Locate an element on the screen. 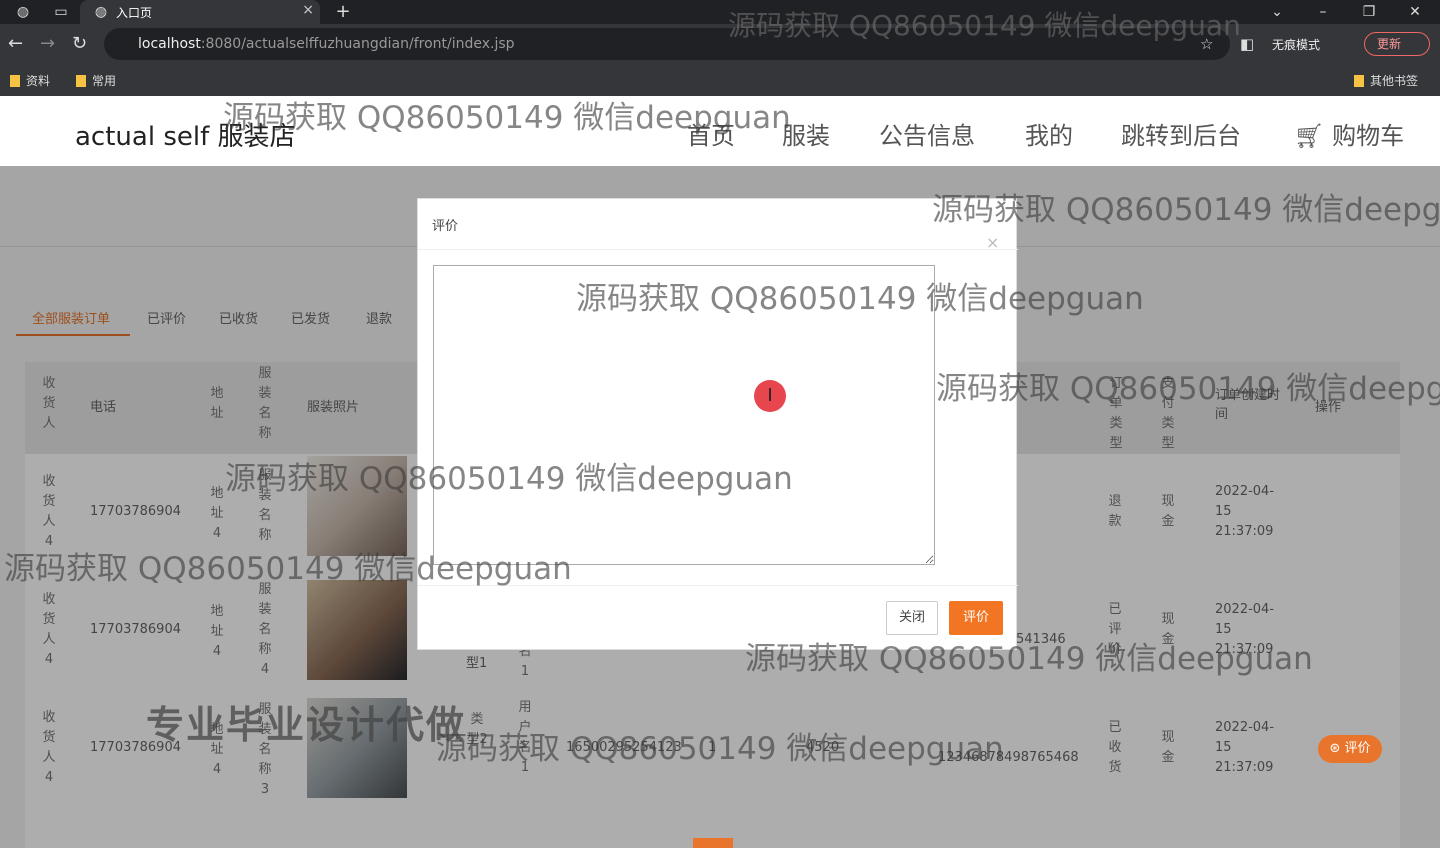 The width and height of the screenshot is (1440, 848). nav-cart: 🛒︎ 购物车 is located at coordinates (1349, 133).